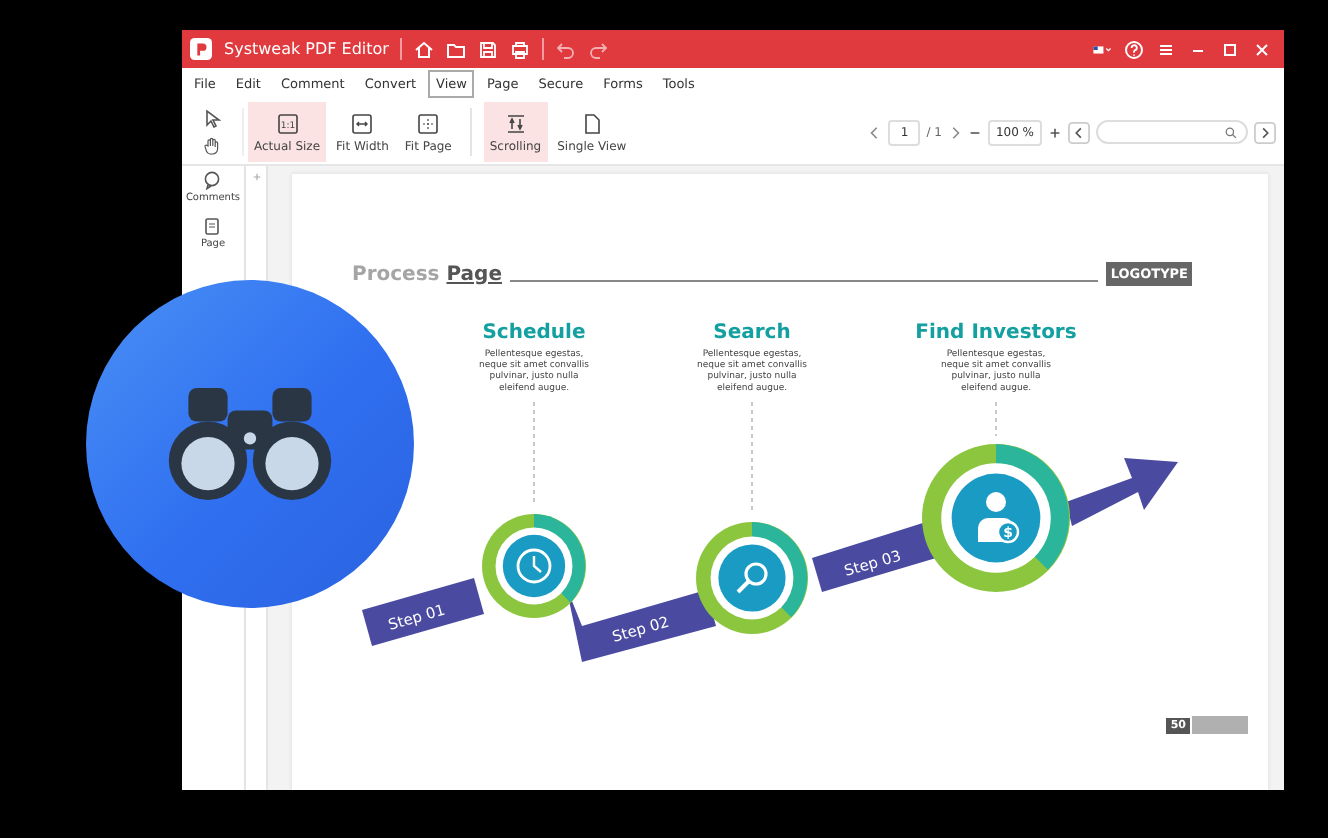  I want to click on undo-icon, so click(566, 49).